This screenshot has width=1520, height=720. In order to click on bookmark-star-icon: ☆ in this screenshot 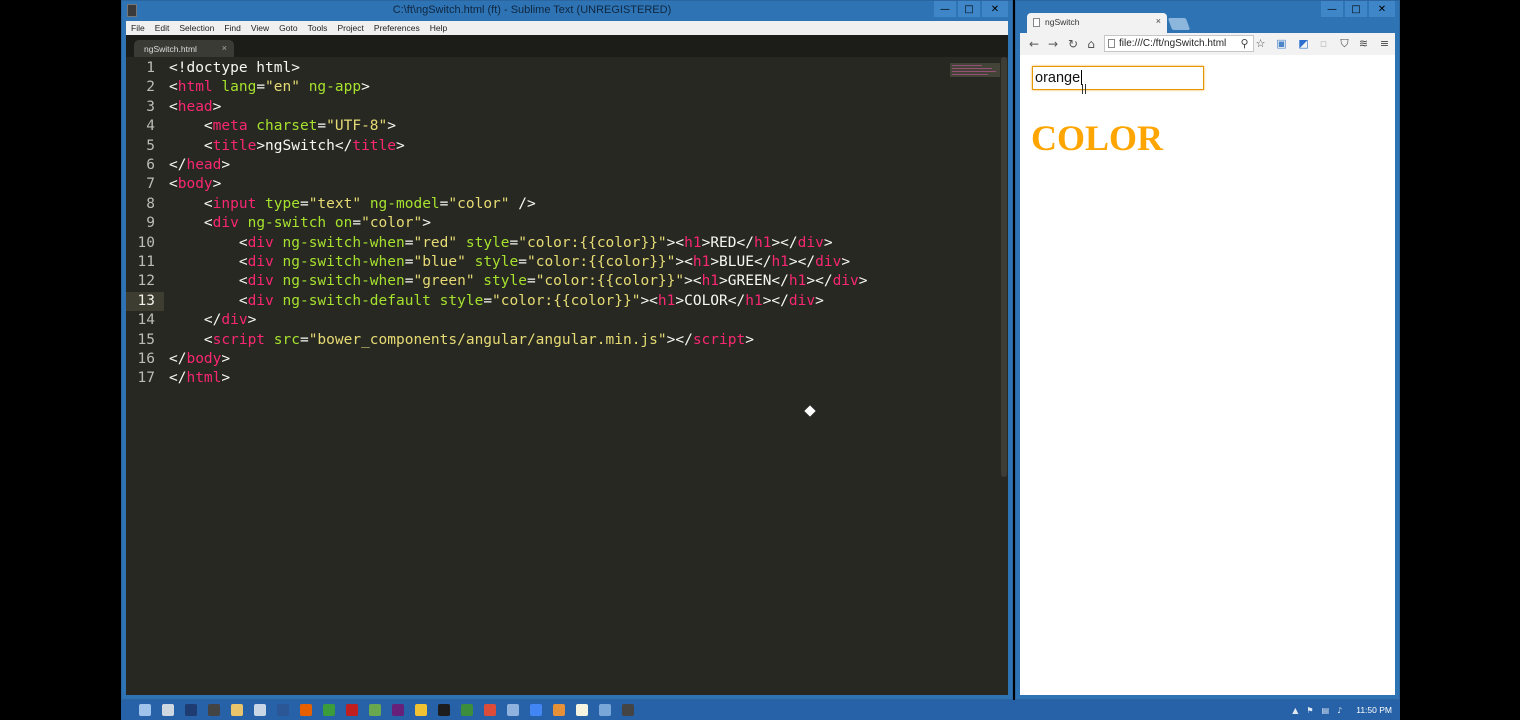, I will do `click(1260, 43)`.